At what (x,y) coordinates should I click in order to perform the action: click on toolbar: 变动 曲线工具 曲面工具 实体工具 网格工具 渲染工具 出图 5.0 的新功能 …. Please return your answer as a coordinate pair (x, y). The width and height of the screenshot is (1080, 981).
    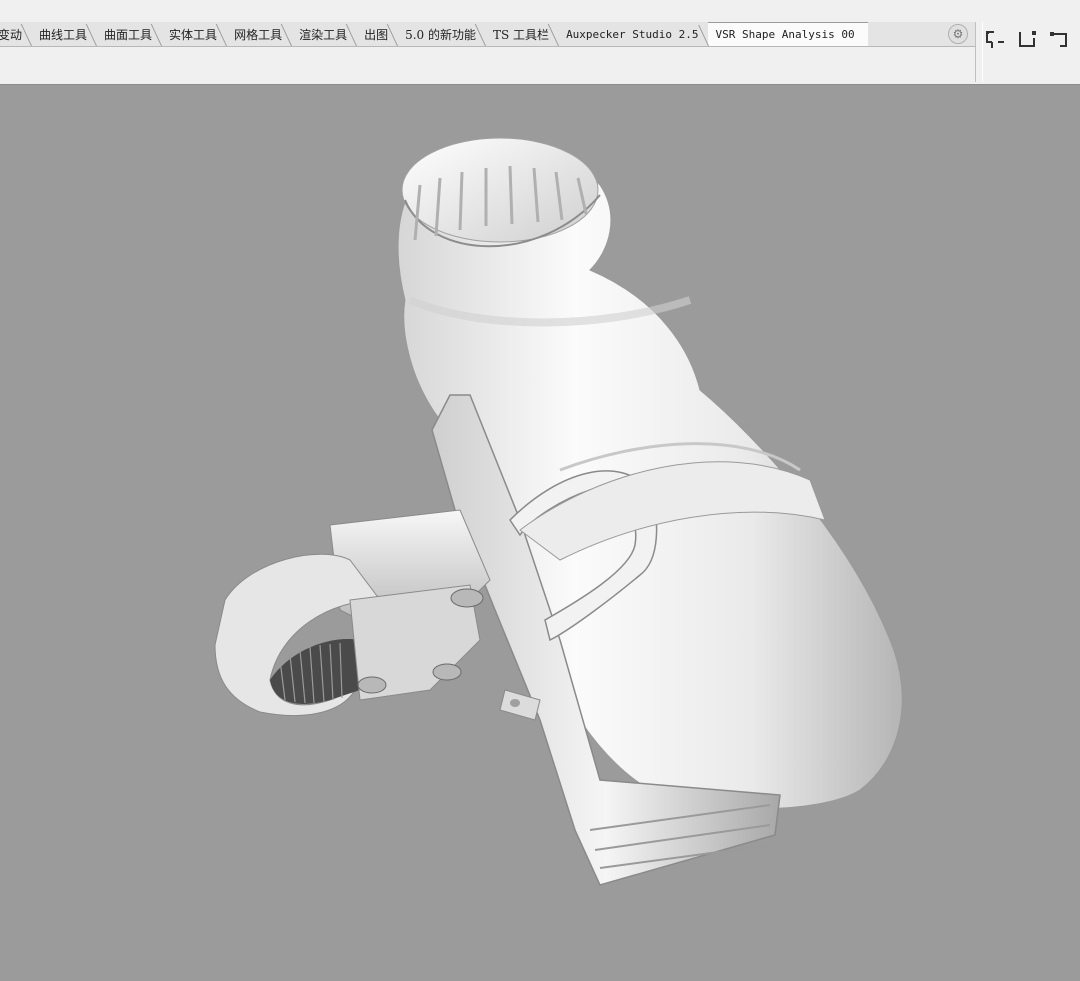
    Looking at the image, I should click on (540, 42).